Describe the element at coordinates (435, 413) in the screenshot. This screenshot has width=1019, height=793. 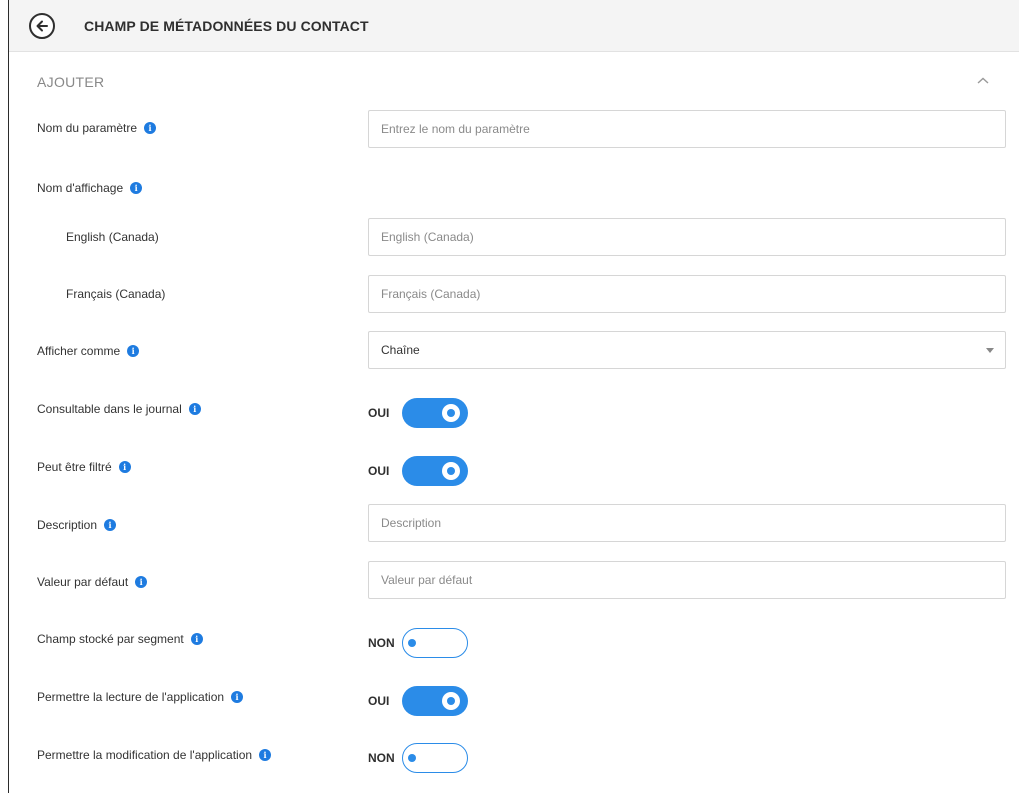
I see `searchable-toggle` at that location.